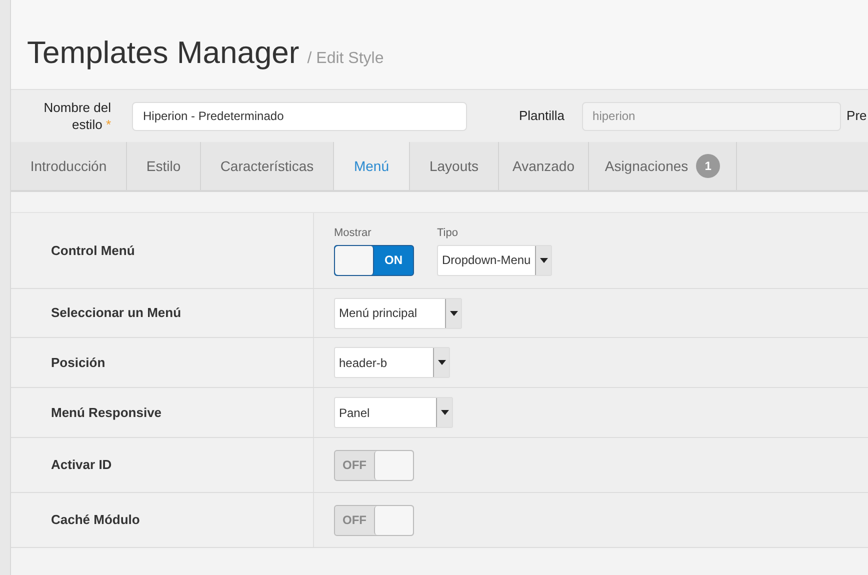  I want to click on row-label: Activar ID, so click(81, 465).